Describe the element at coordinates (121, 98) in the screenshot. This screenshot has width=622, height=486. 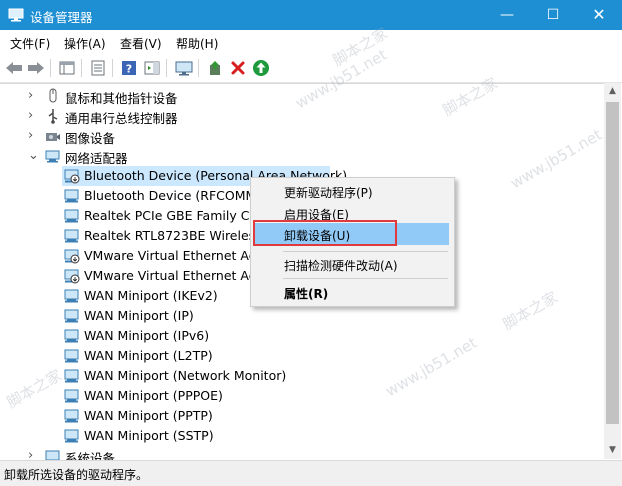
I see `category-label: 鼠标和其他指针设备` at that location.